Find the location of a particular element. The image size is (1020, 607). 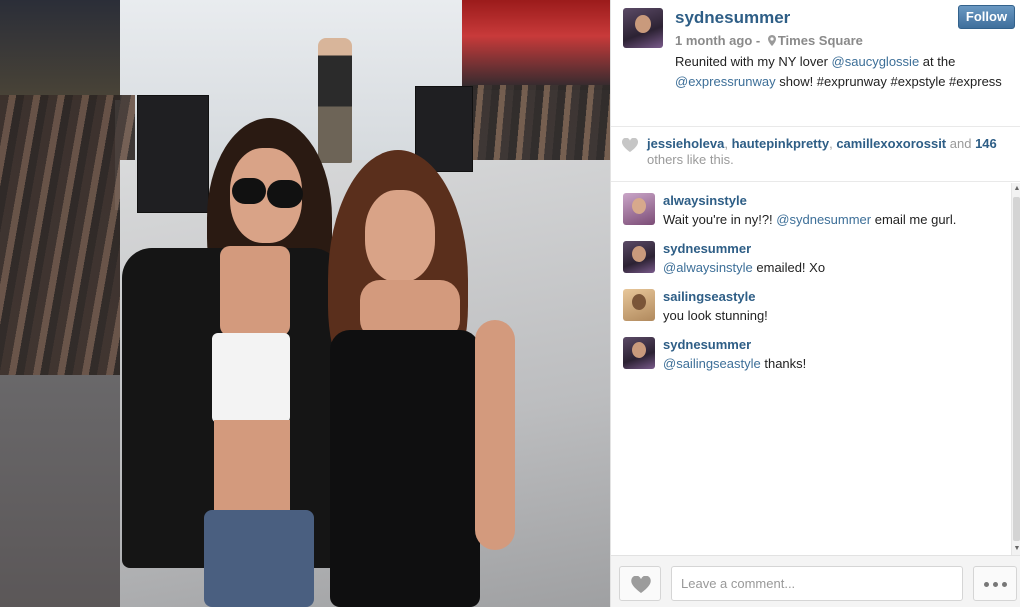

comments-scrollbar: ▲ ▼ is located at coordinates (1015, 369).